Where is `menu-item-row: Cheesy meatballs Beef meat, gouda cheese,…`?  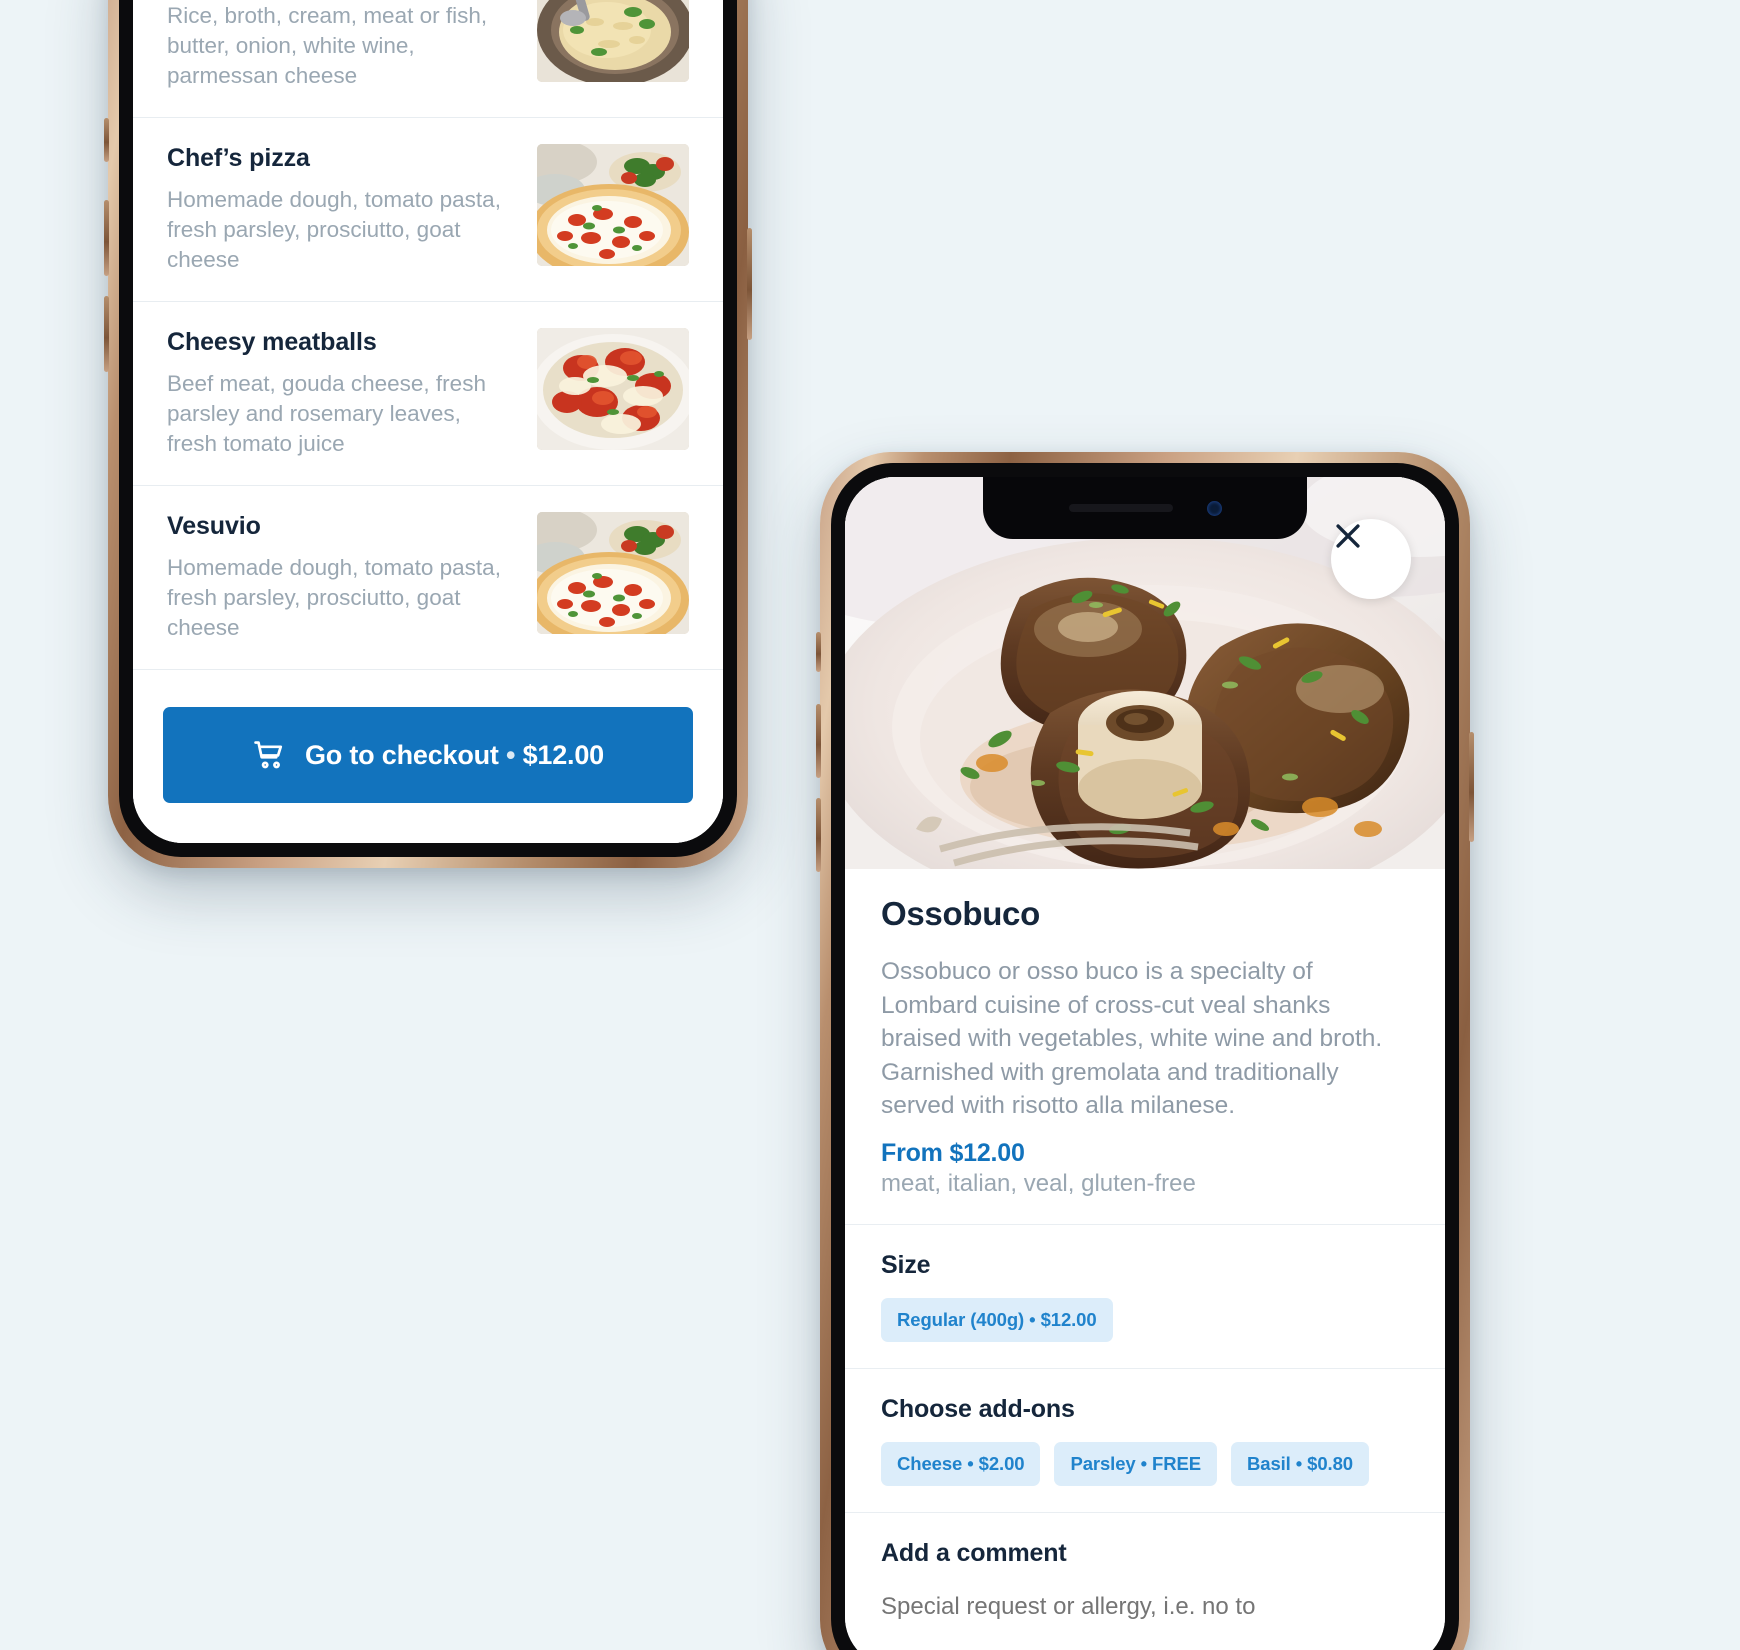 menu-item-row: Cheesy meatballs Beef meat, gouda cheese,… is located at coordinates (428, 394).